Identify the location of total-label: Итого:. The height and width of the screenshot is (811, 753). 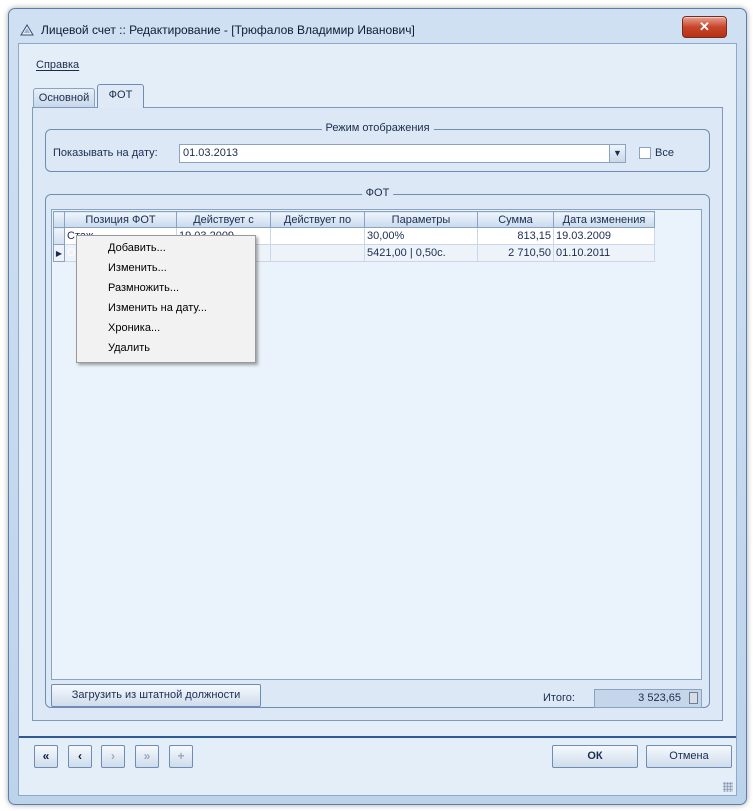
(559, 698).